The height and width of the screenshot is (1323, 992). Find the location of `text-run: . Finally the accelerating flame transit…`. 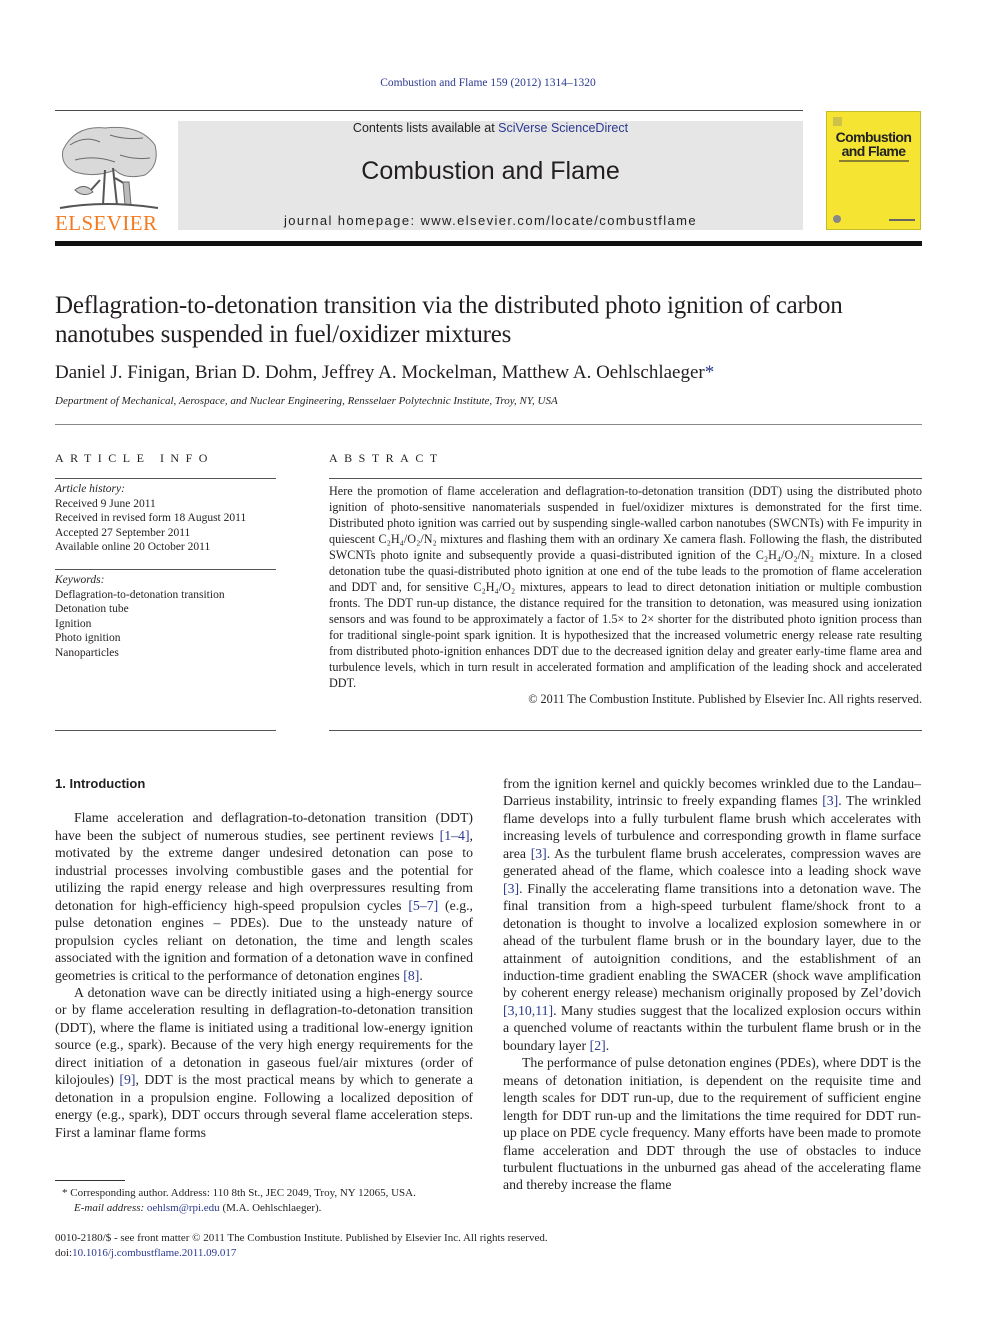

text-run: . Finally the accelerating flame transit… is located at coordinates (712, 940).